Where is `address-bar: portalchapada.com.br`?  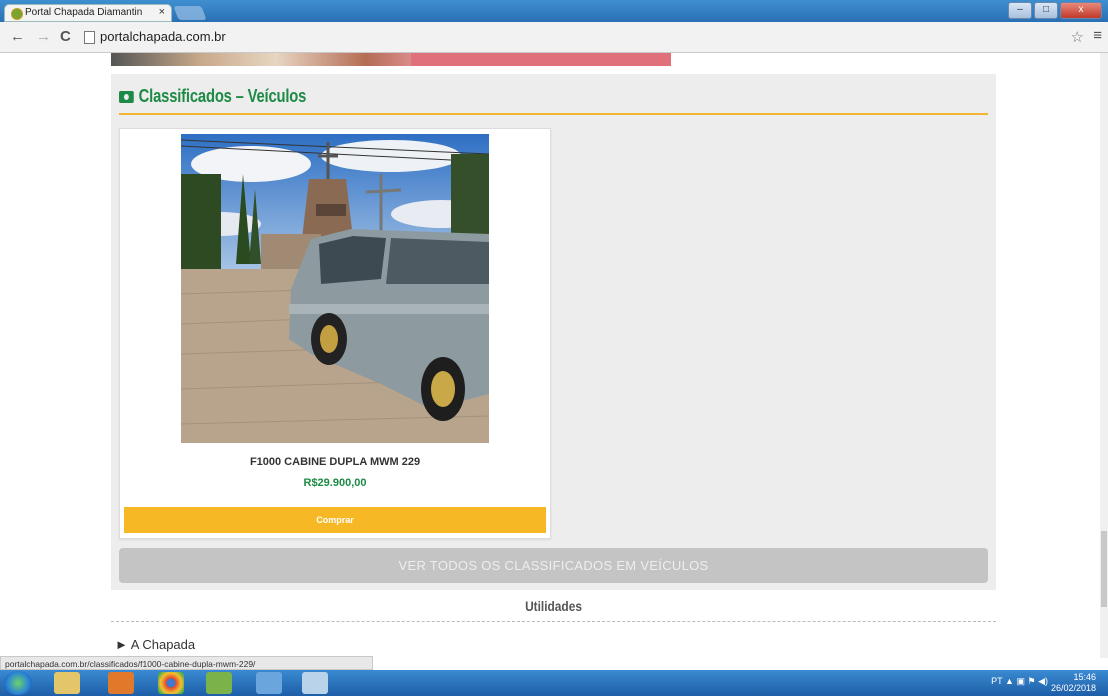 address-bar: portalchapada.com.br is located at coordinates (163, 36).